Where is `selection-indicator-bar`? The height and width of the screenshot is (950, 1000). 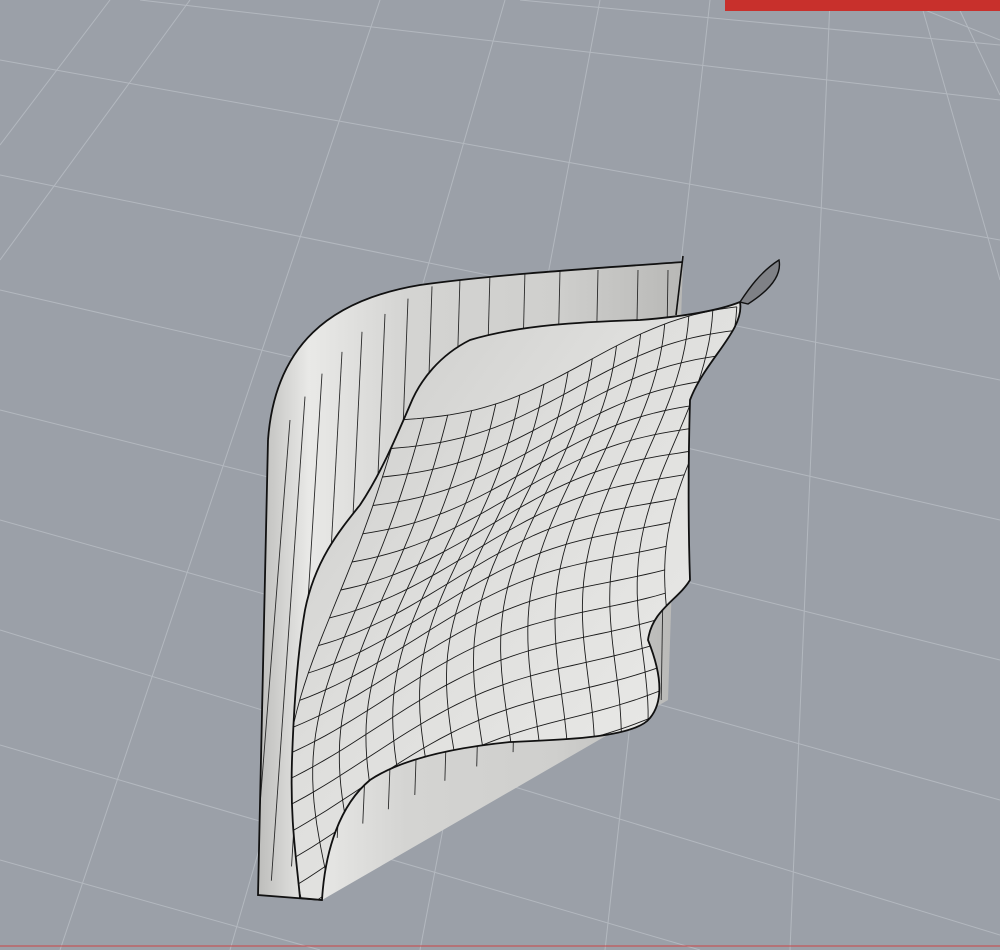
selection-indicator-bar is located at coordinates (862, 5).